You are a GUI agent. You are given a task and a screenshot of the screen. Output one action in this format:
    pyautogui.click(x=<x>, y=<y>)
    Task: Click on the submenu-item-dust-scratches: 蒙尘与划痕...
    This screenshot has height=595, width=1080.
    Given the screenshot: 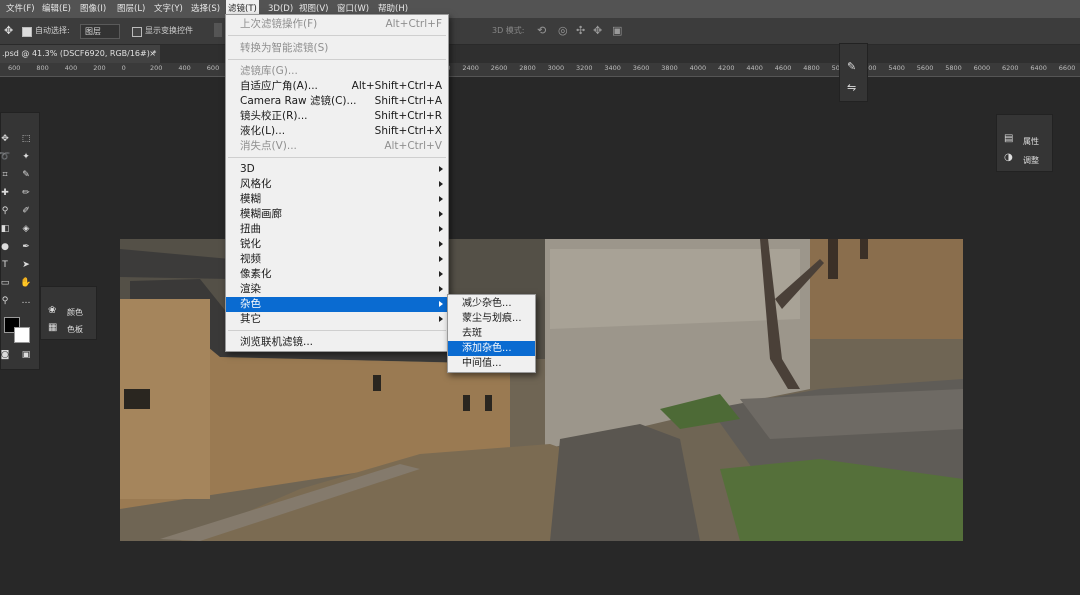 What is the action you would take?
    pyautogui.click(x=491, y=318)
    